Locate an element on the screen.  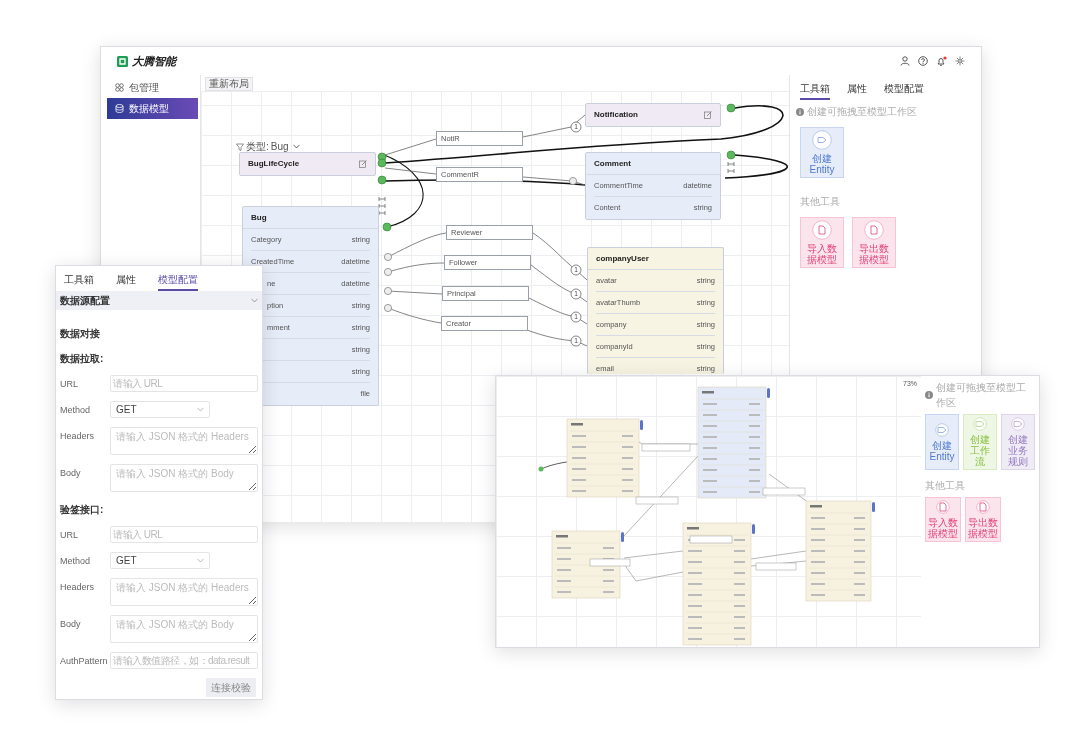
settings-icon is located at coordinates (960, 61).